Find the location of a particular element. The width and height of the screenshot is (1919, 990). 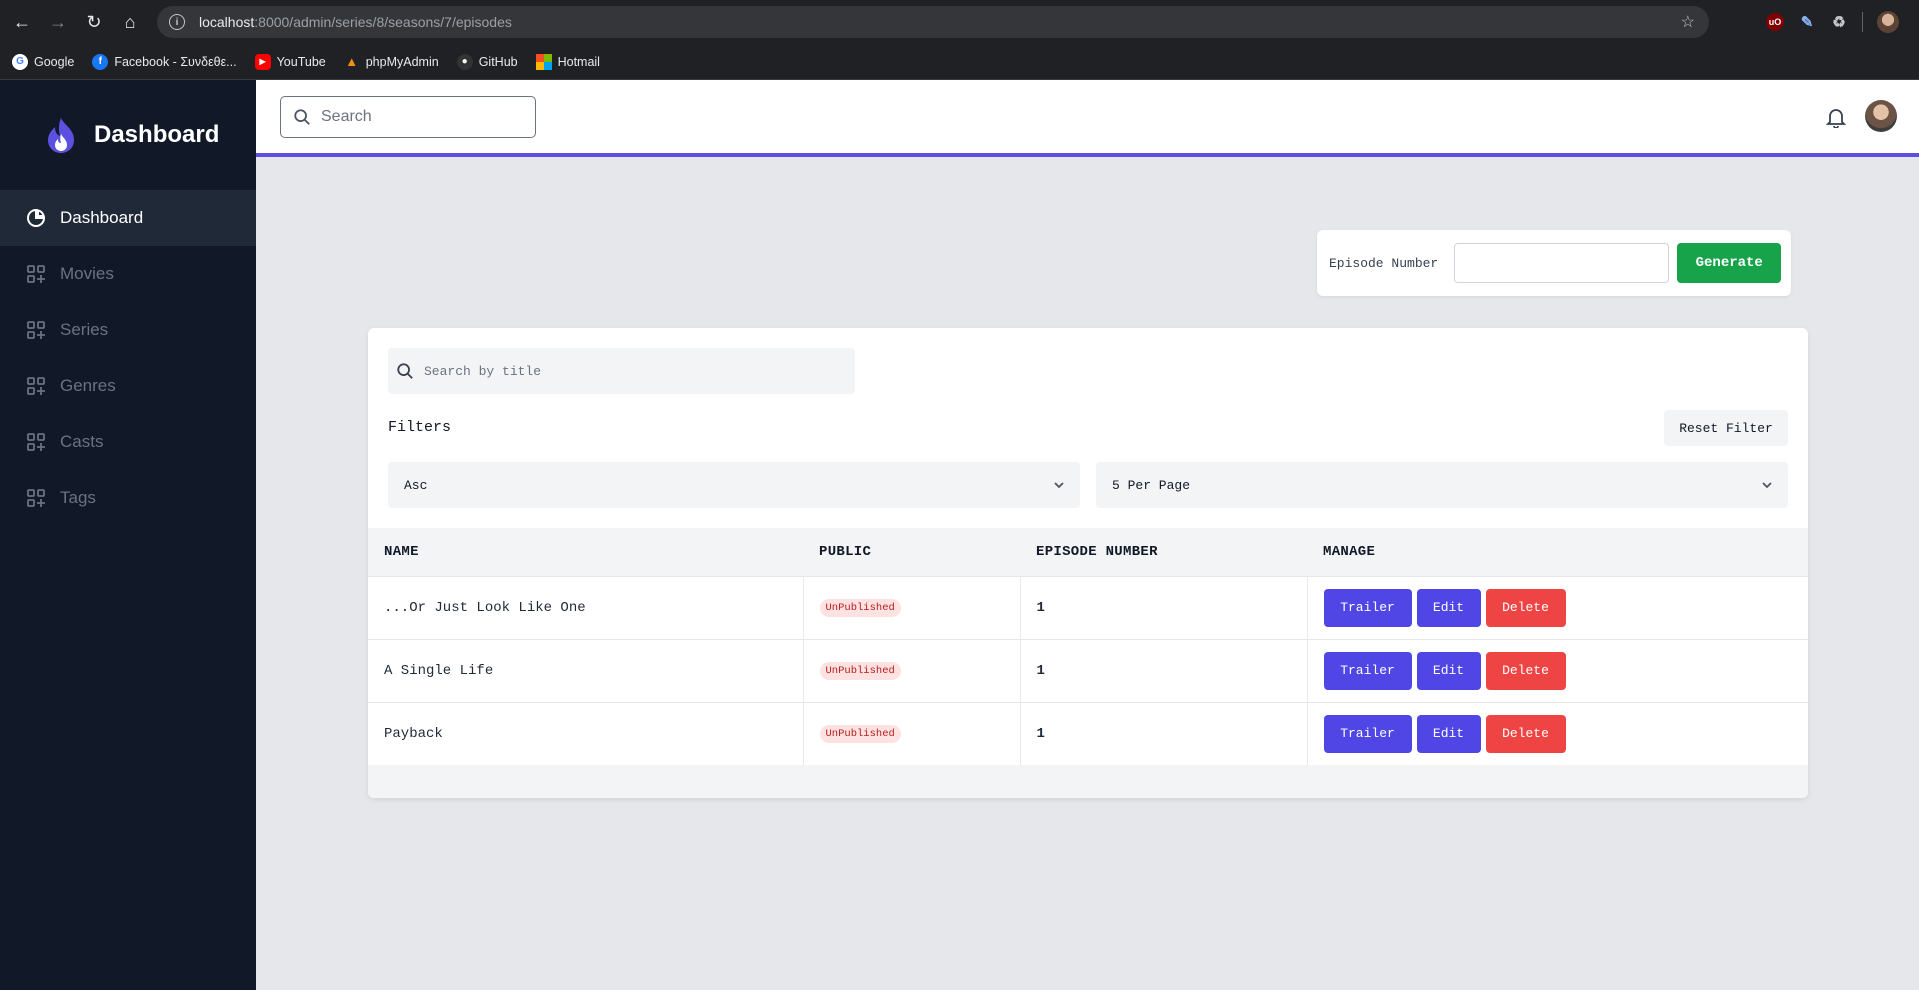

home-icon: ⌂ is located at coordinates (130, 22).